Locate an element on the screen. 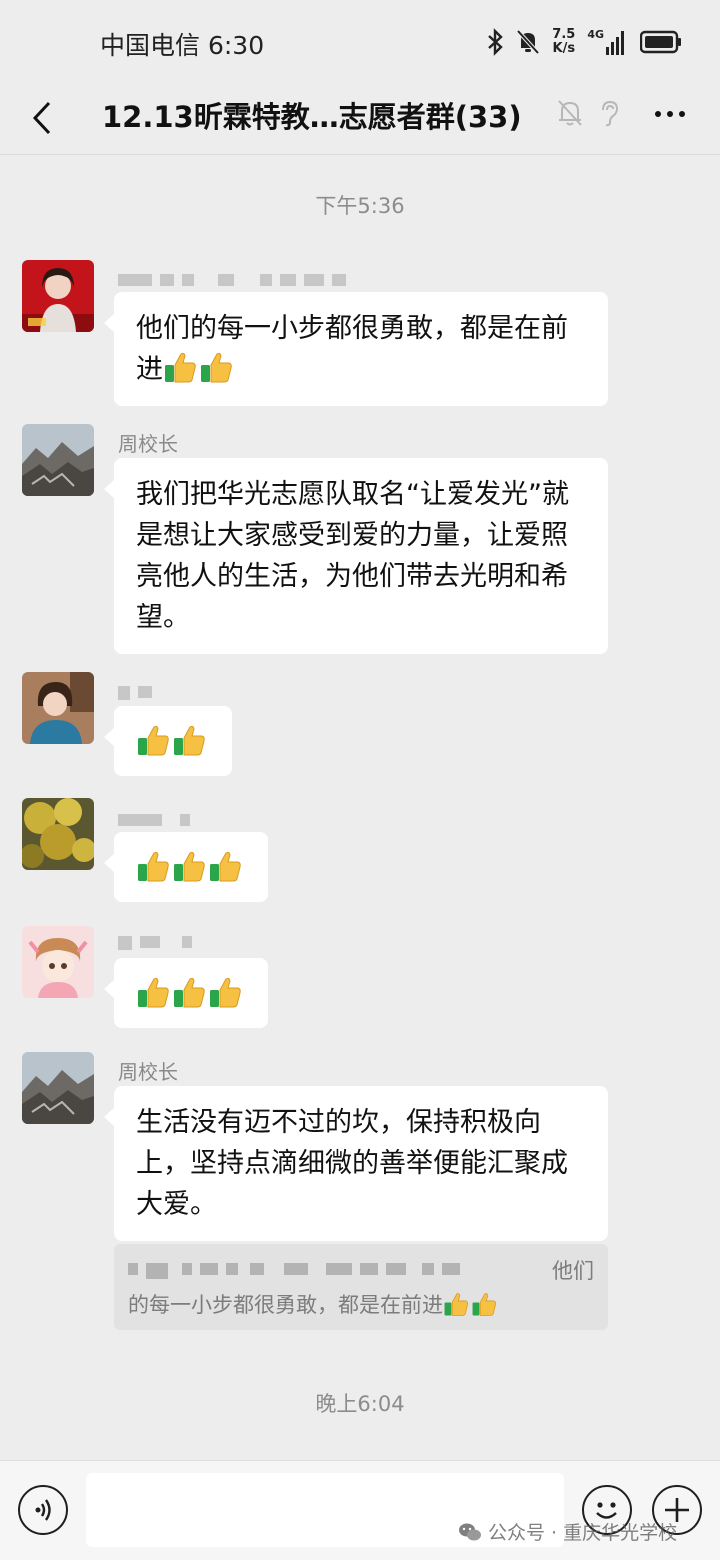  carrier-time: 中国电信 6:30 is located at coordinates (182, 44).